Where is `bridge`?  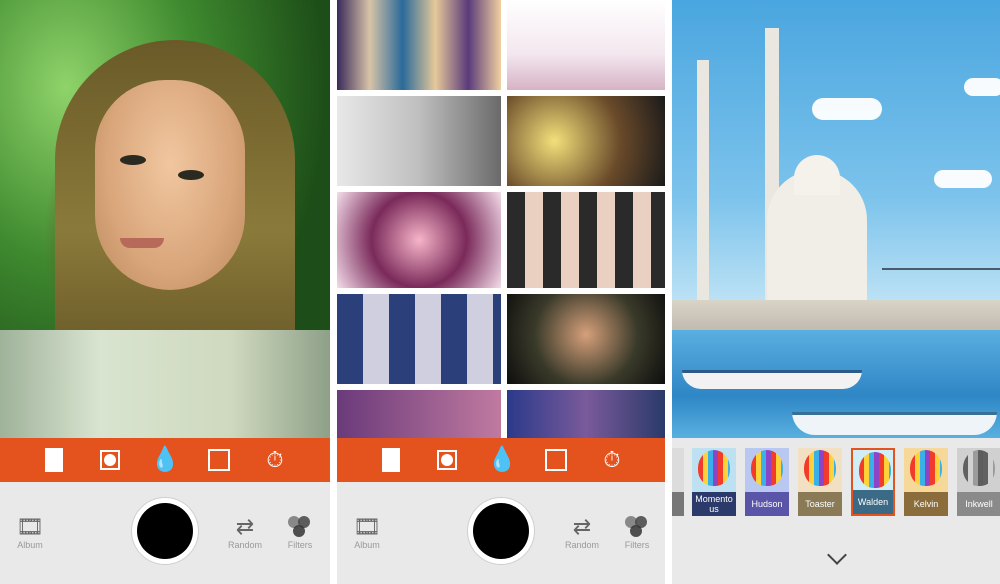
bridge is located at coordinates (941, 269).